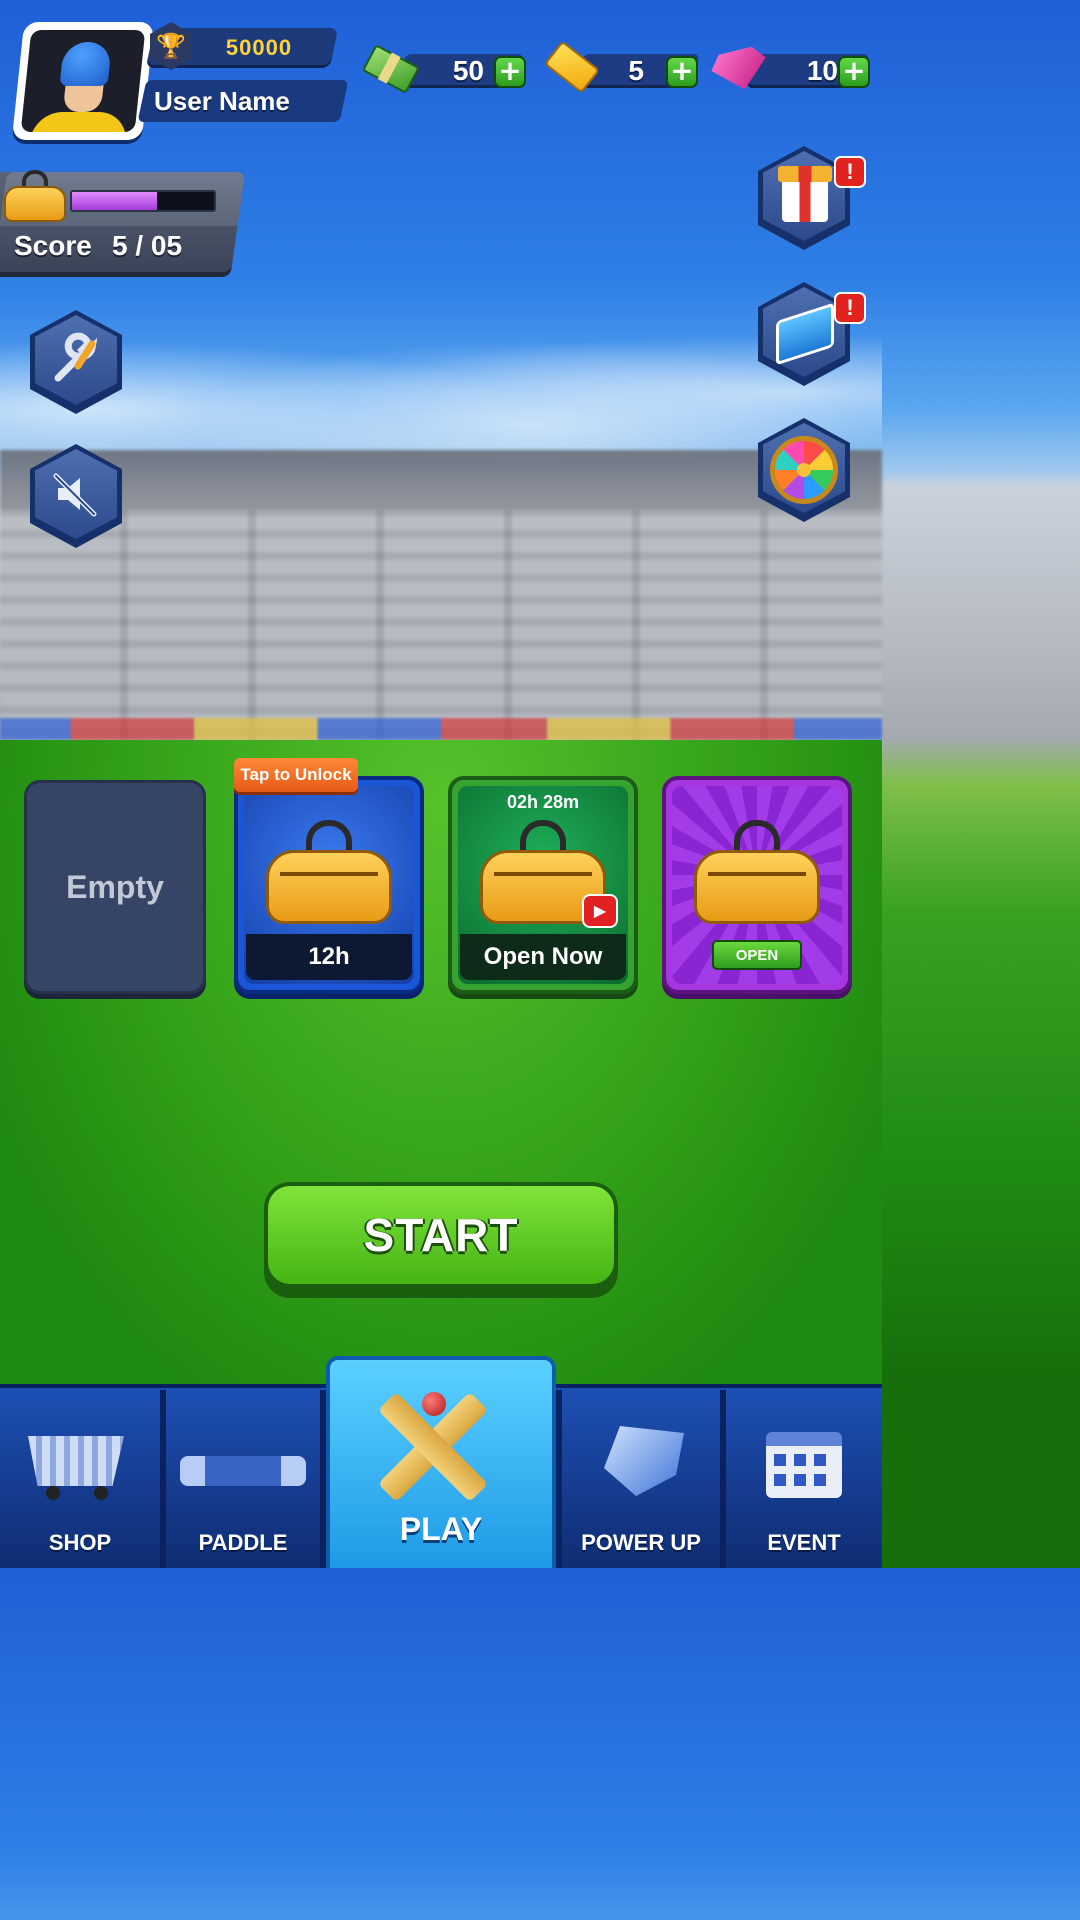 The image size is (1080, 1920). What do you see at coordinates (243, 1471) in the screenshot?
I see `paddle-icon` at bounding box center [243, 1471].